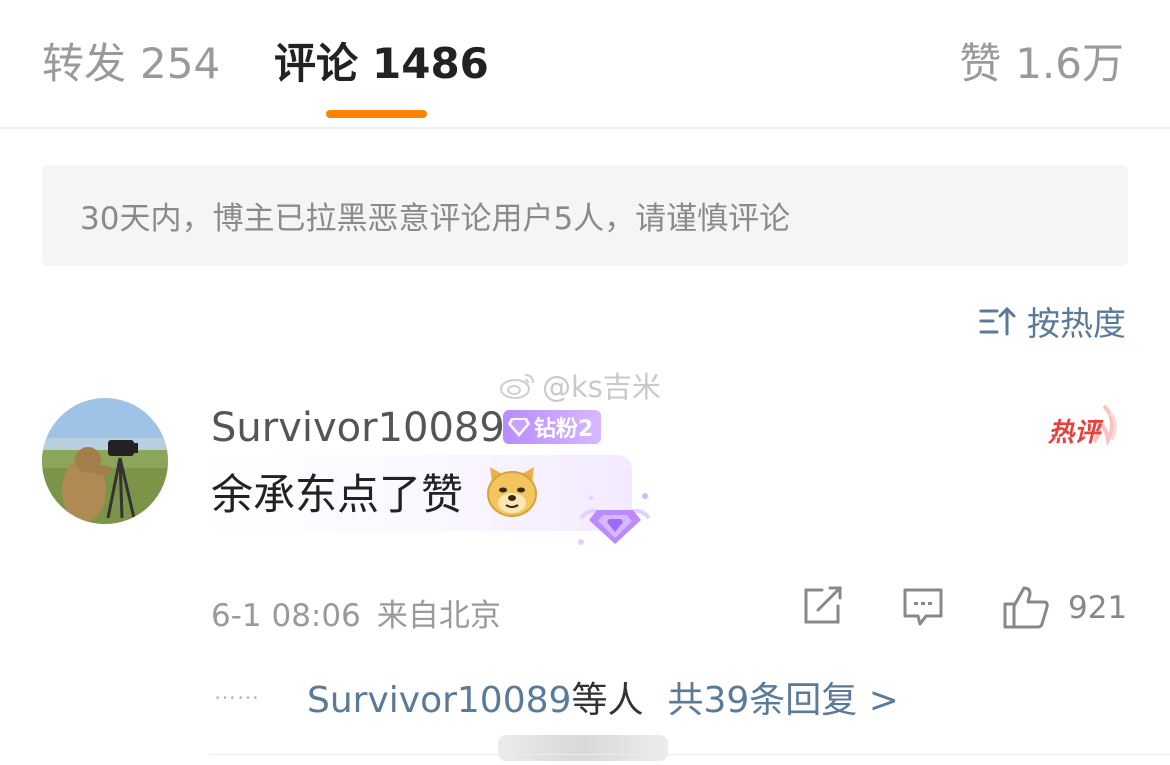  I want to click on avatar-image, so click(105, 461).